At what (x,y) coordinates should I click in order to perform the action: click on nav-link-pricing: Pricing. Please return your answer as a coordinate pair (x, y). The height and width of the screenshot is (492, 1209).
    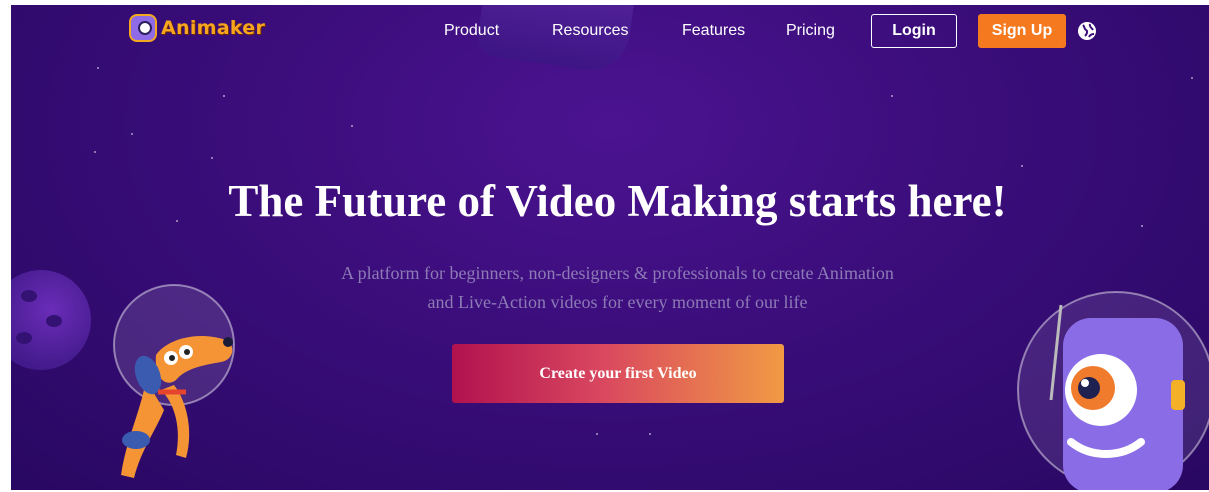
    Looking at the image, I should click on (810, 31).